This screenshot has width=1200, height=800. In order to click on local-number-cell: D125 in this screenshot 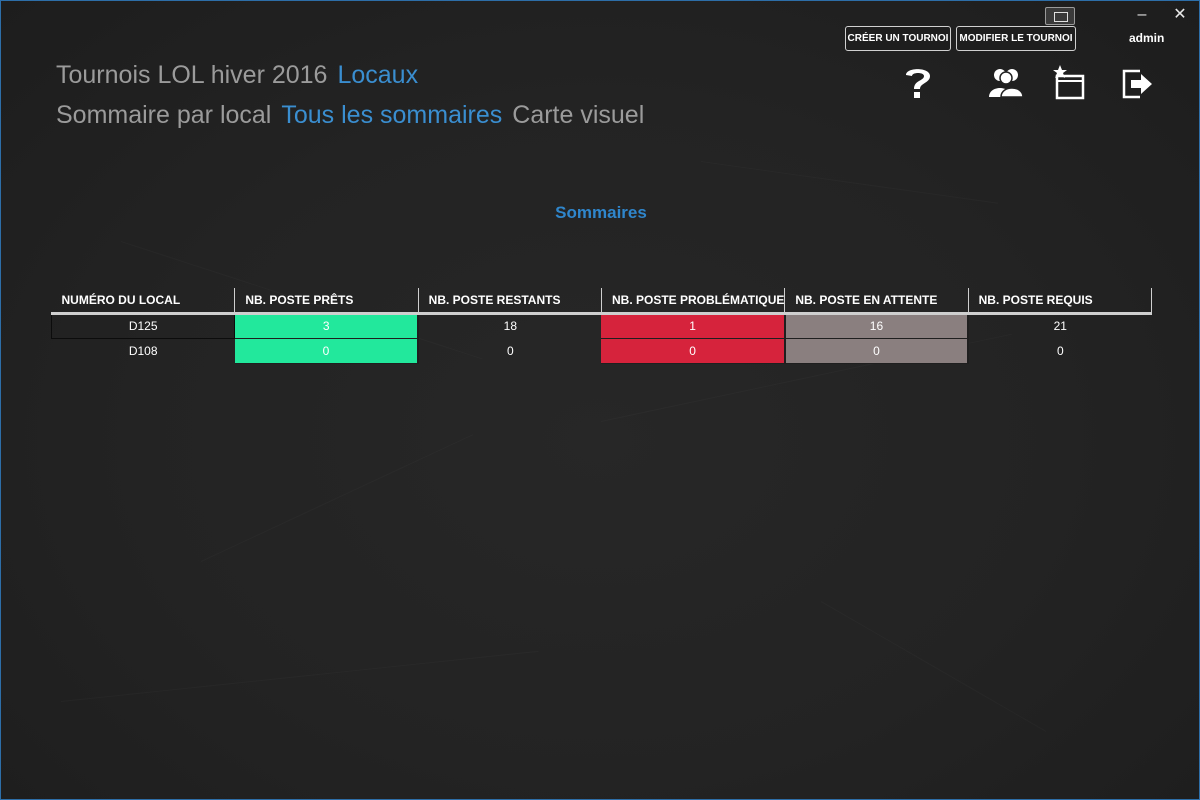, I will do `click(143, 325)`.